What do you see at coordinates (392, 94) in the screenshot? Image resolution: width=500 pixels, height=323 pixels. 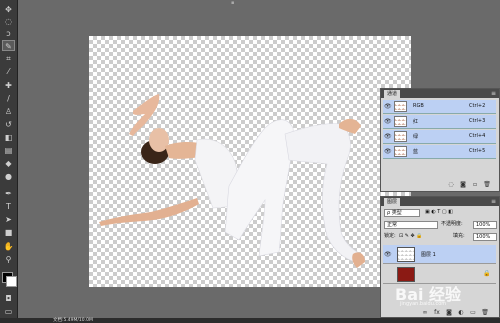 I see `channels-tab: 通道` at bounding box center [392, 94].